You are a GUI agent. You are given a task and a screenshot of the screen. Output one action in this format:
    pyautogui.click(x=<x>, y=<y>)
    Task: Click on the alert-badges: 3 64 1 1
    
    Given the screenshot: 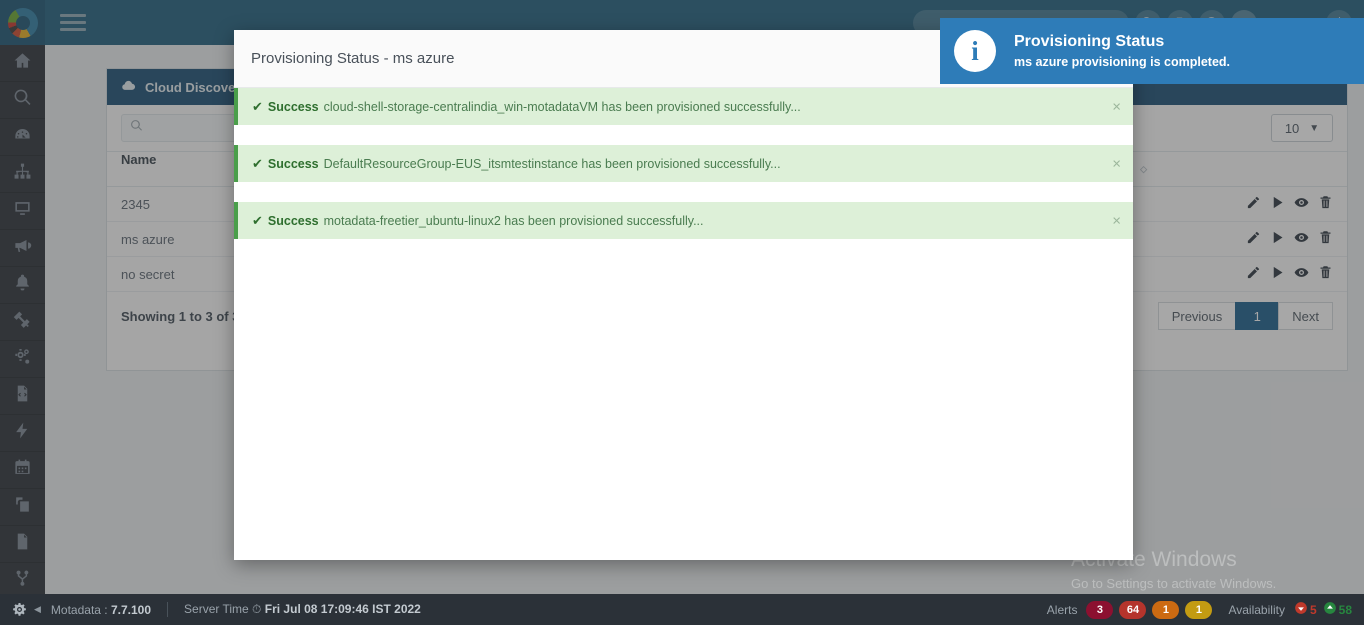 What is the action you would take?
    pyautogui.click(x=1149, y=609)
    